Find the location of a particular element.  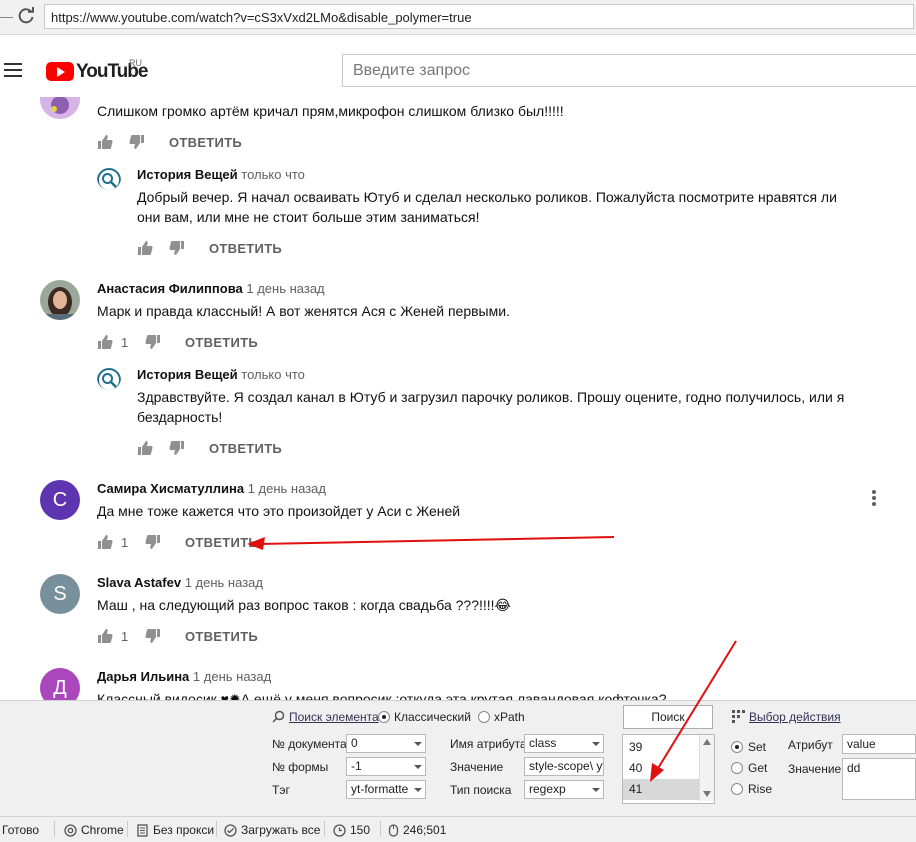

search-button: Поиск is located at coordinates (668, 717).